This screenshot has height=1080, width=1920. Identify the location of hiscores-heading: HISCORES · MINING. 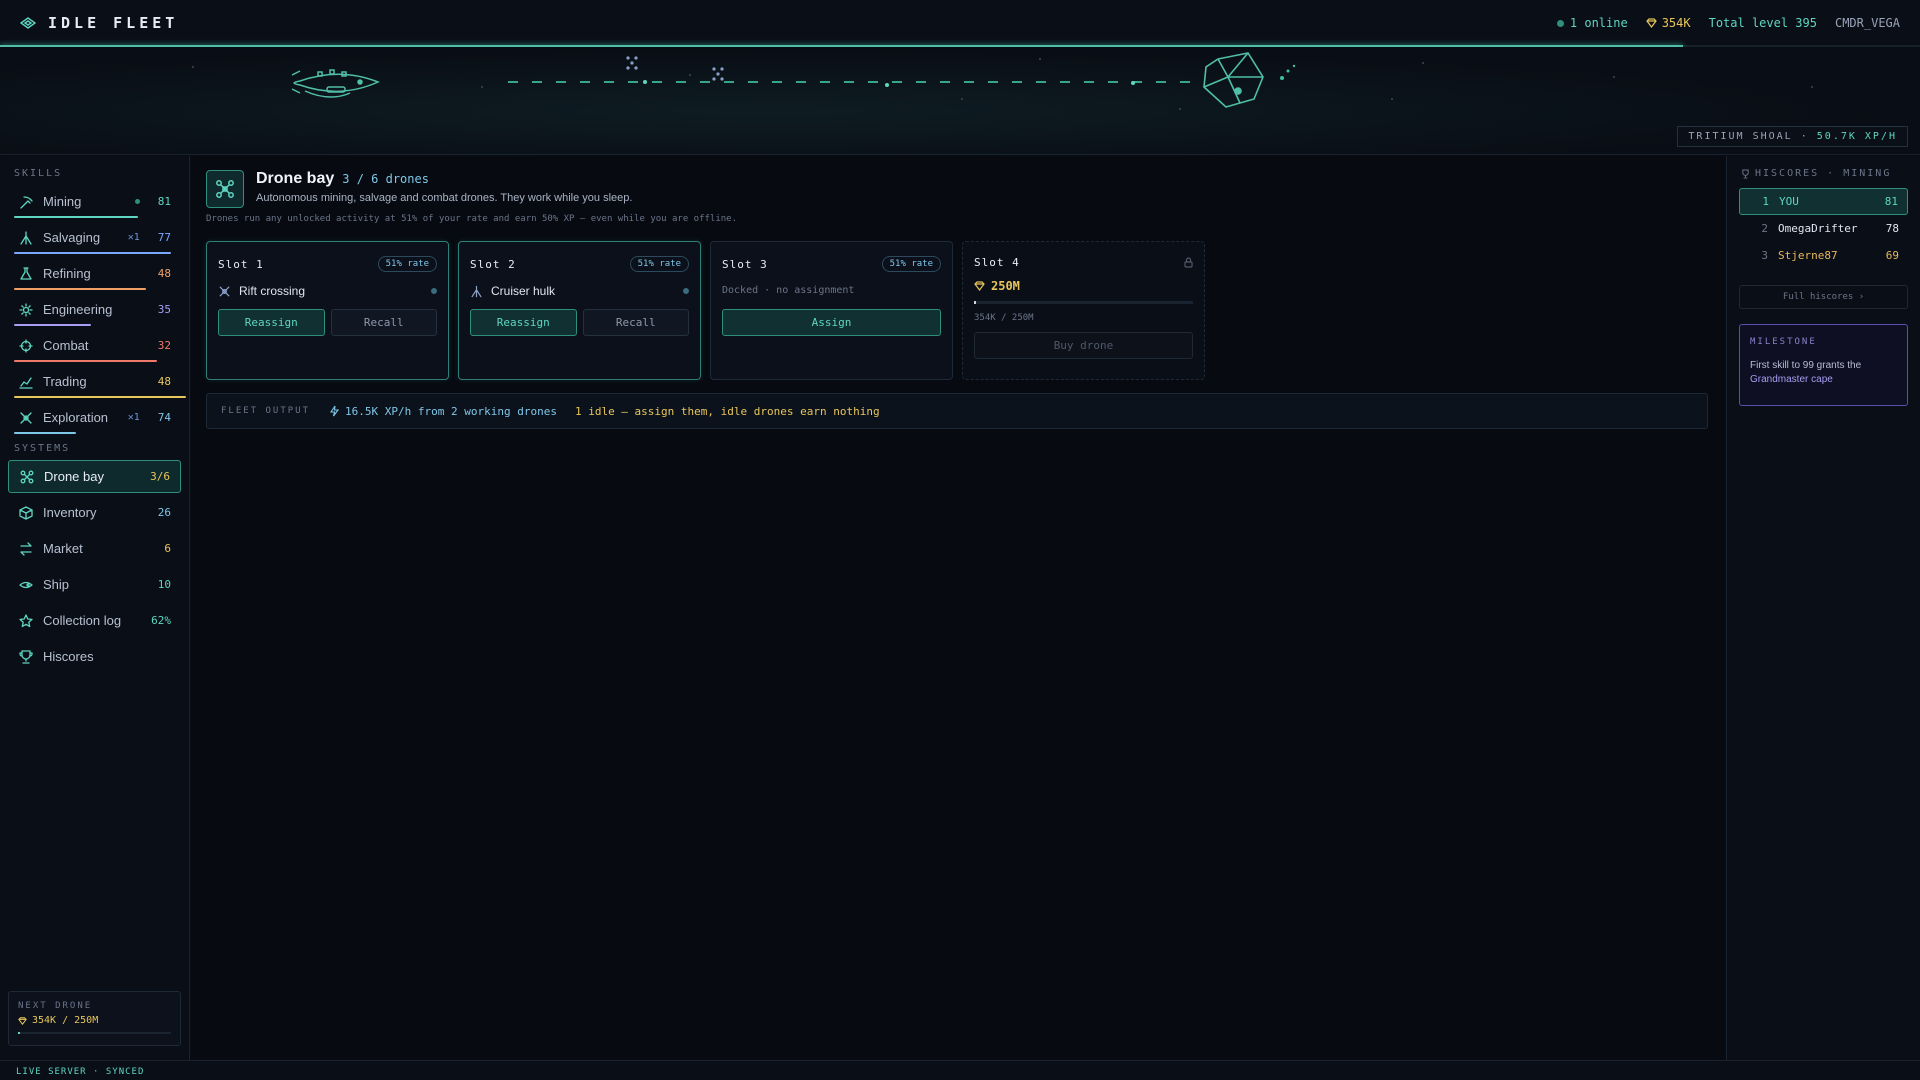
(1824, 173).